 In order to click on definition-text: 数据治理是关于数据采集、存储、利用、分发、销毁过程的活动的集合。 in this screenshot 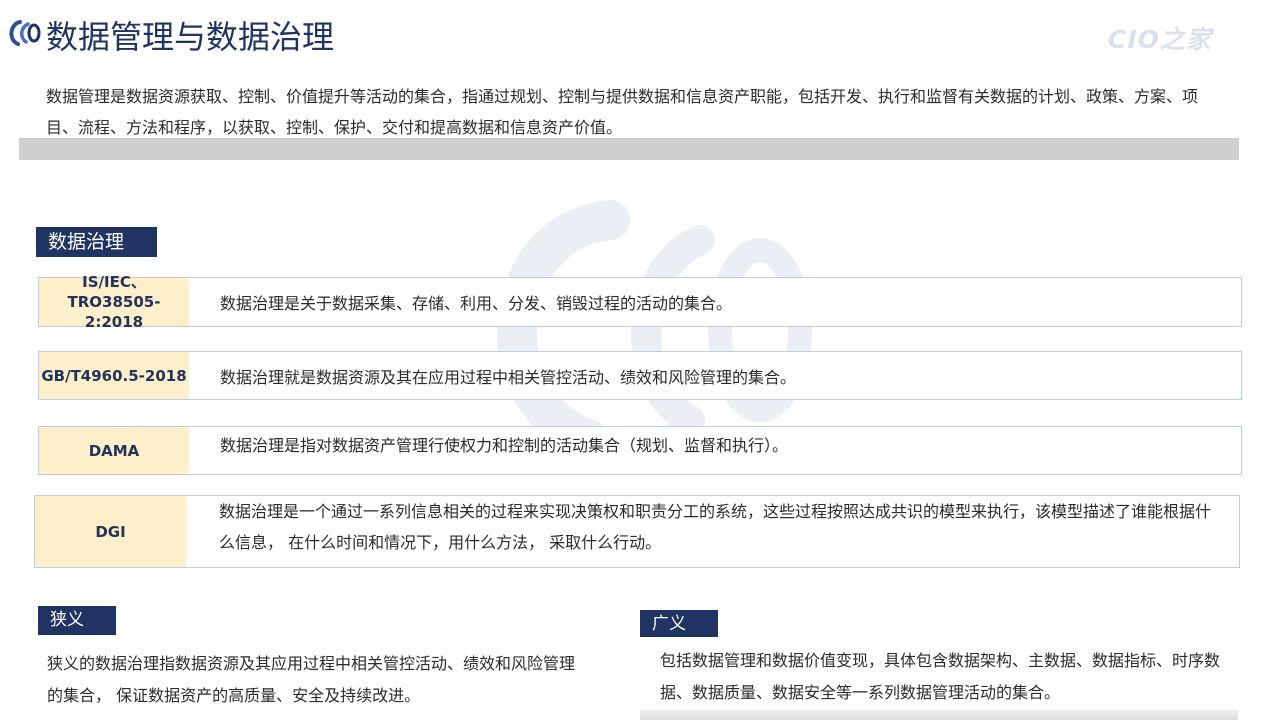, I will do `click(476, 303)`.